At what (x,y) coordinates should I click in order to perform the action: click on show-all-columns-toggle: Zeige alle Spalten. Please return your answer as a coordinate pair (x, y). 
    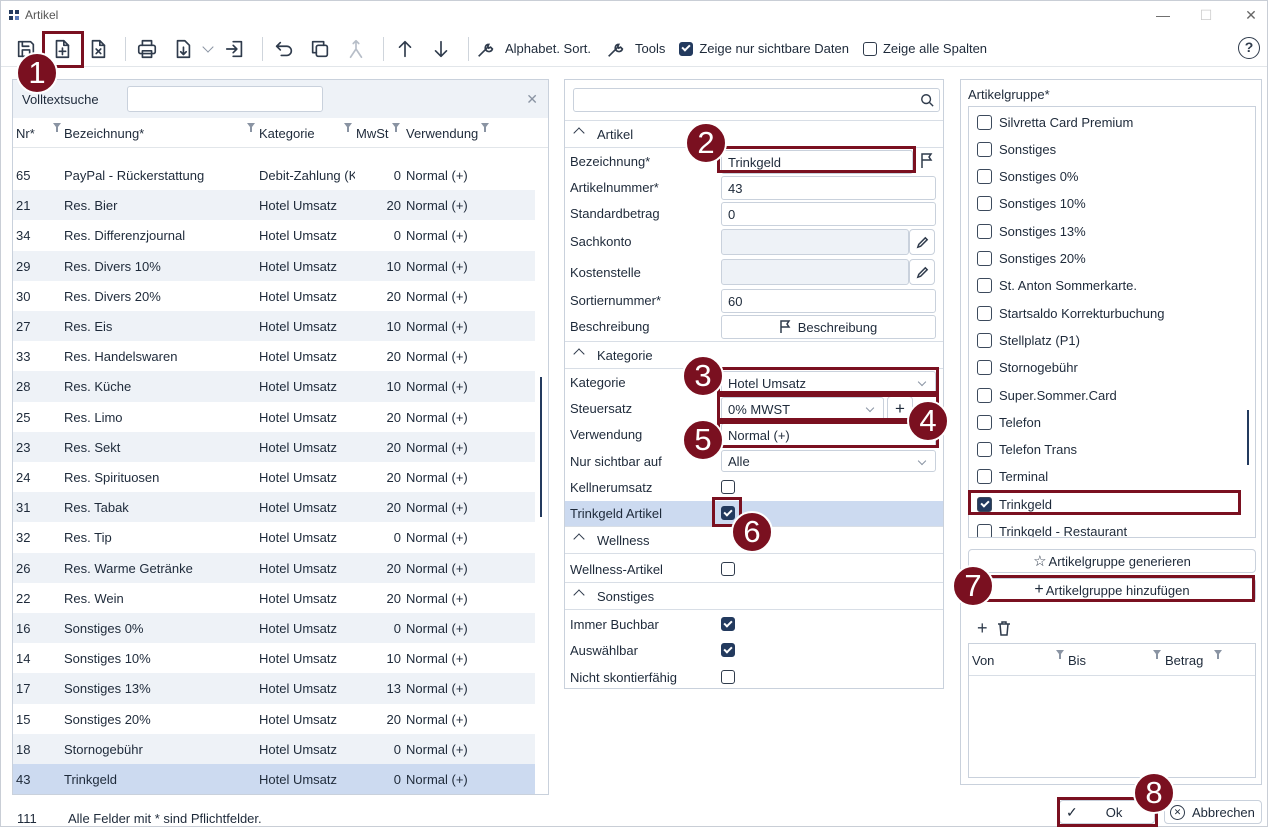
    Looking at the image, I should click on (924, 48).